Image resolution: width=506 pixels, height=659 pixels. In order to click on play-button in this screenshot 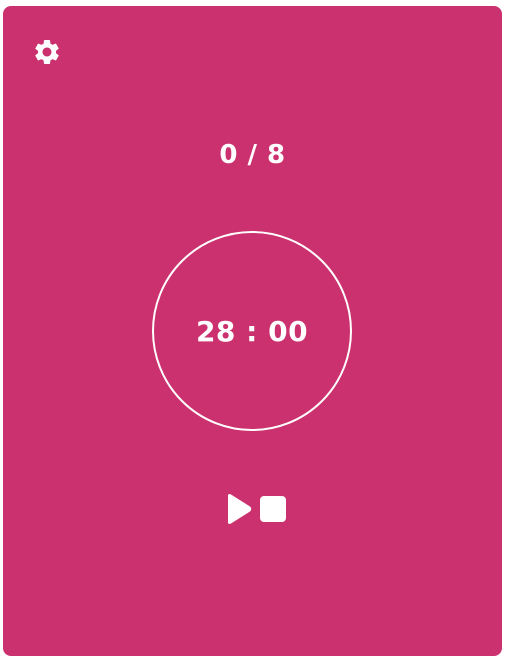, I will do `click(238, 509)`.